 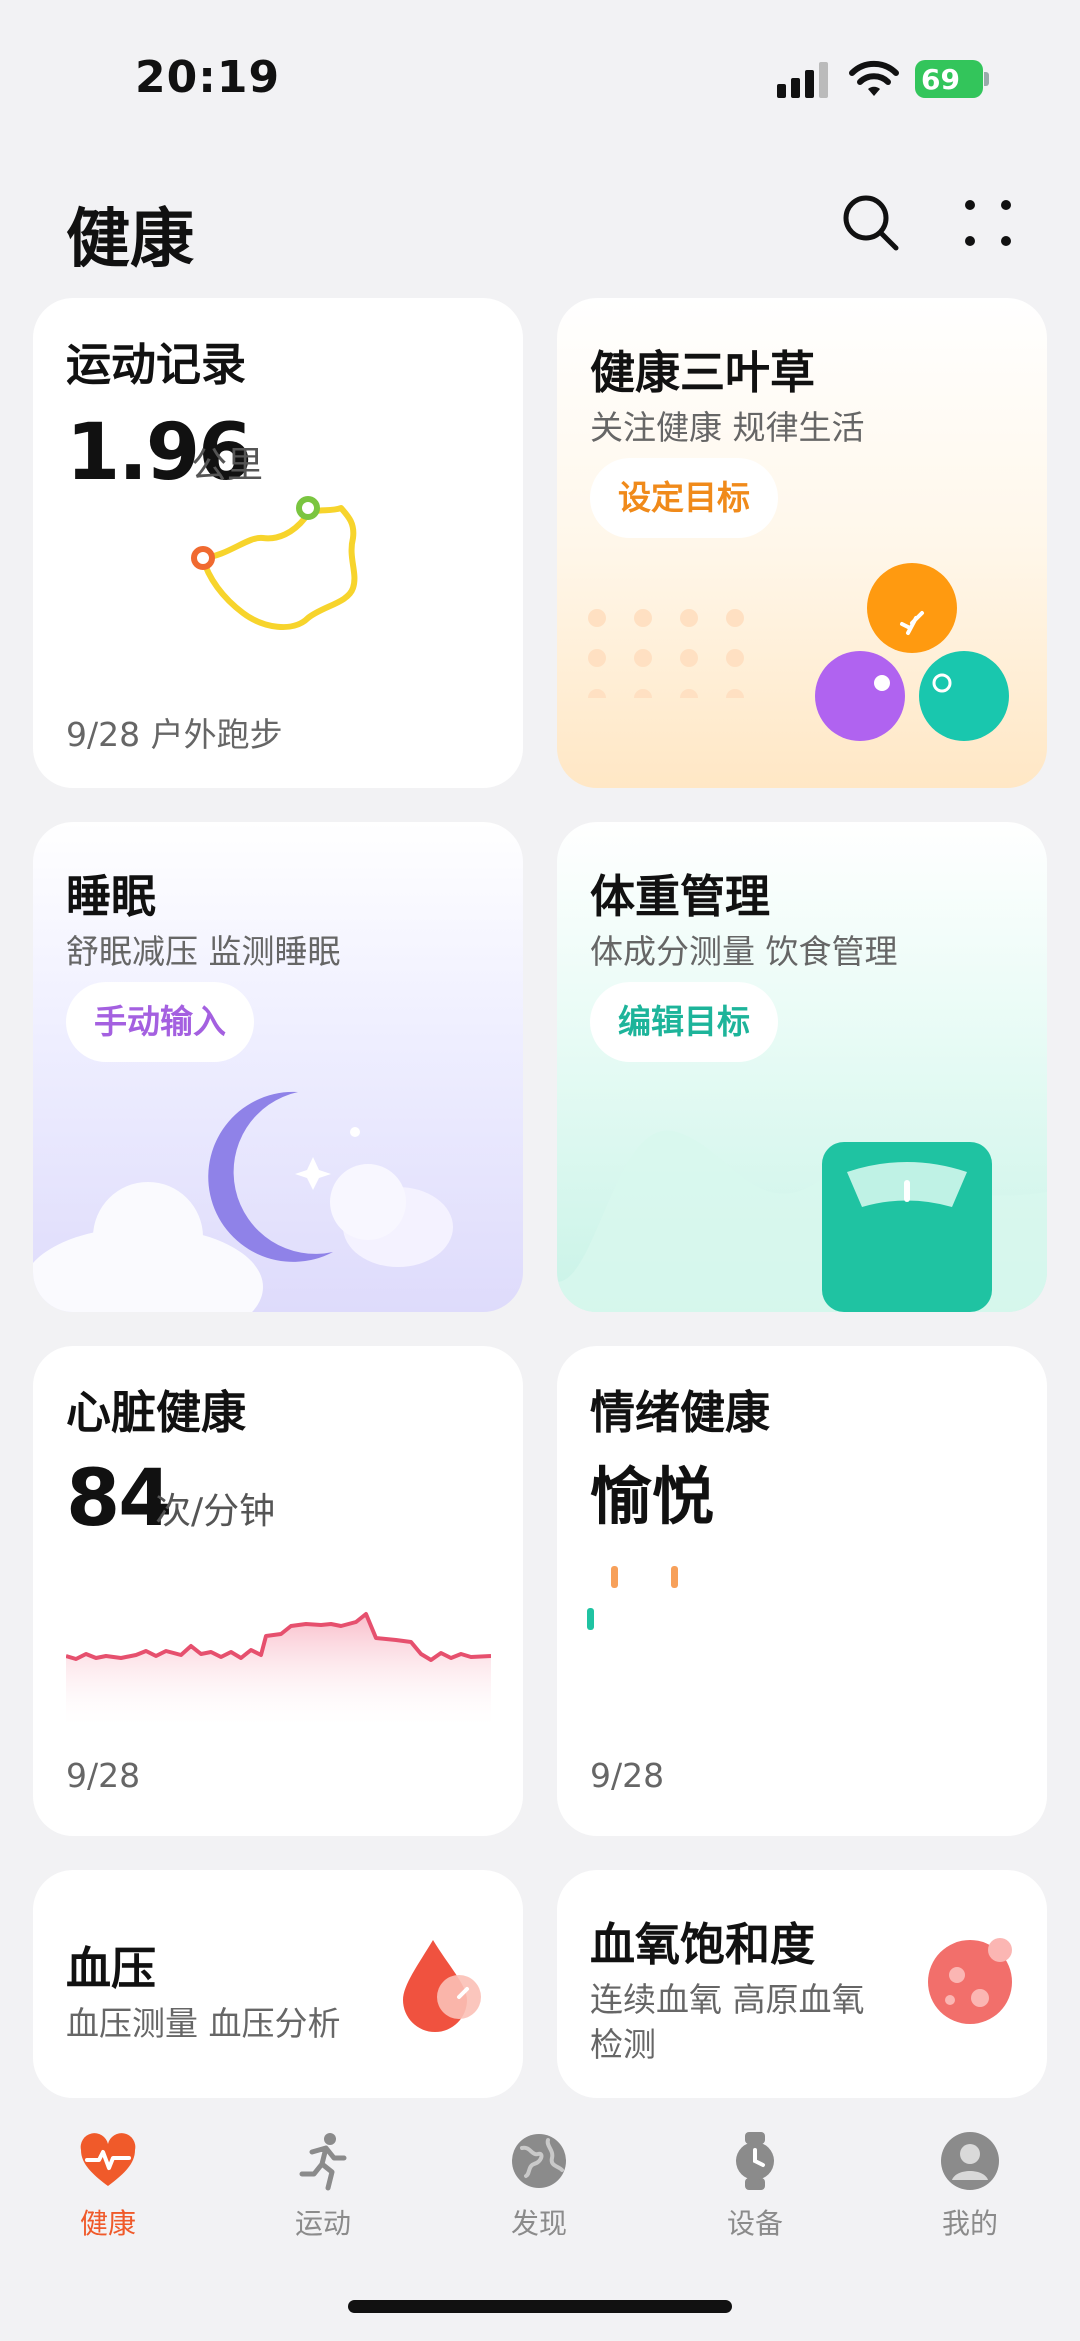 I want to click on card-title: 健康三叶草, so click(x=703, y=372).